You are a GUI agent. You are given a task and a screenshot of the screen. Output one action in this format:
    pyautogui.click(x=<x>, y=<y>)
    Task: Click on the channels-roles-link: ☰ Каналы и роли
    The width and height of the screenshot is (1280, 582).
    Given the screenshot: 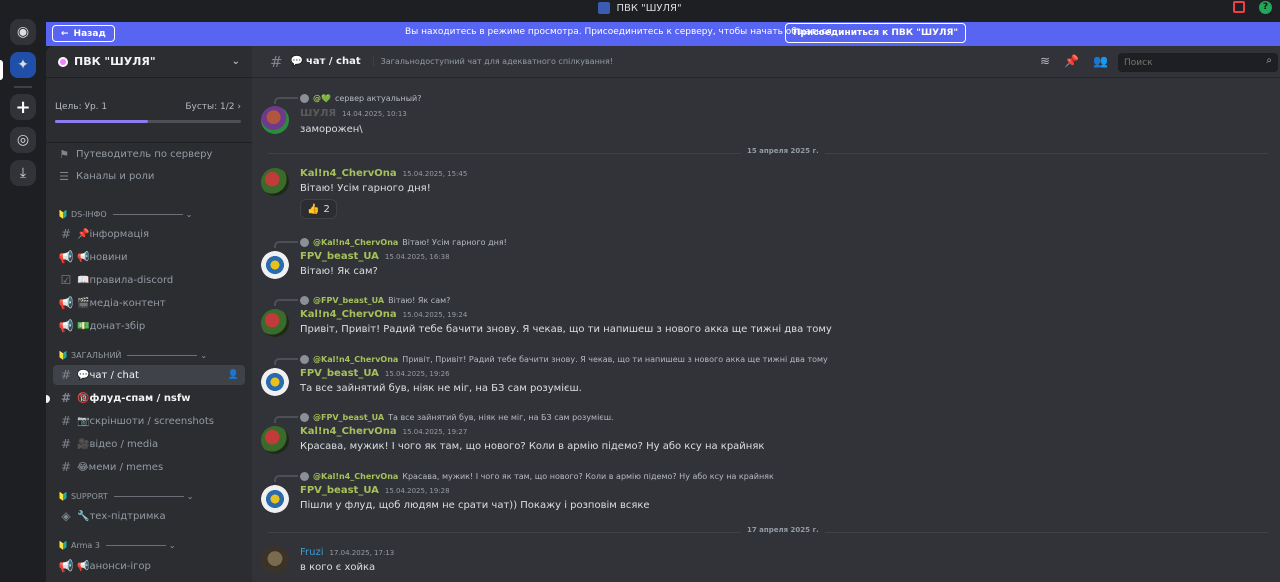 What is the action you would take?
    pyautogui.click(x=149, y=176)
    